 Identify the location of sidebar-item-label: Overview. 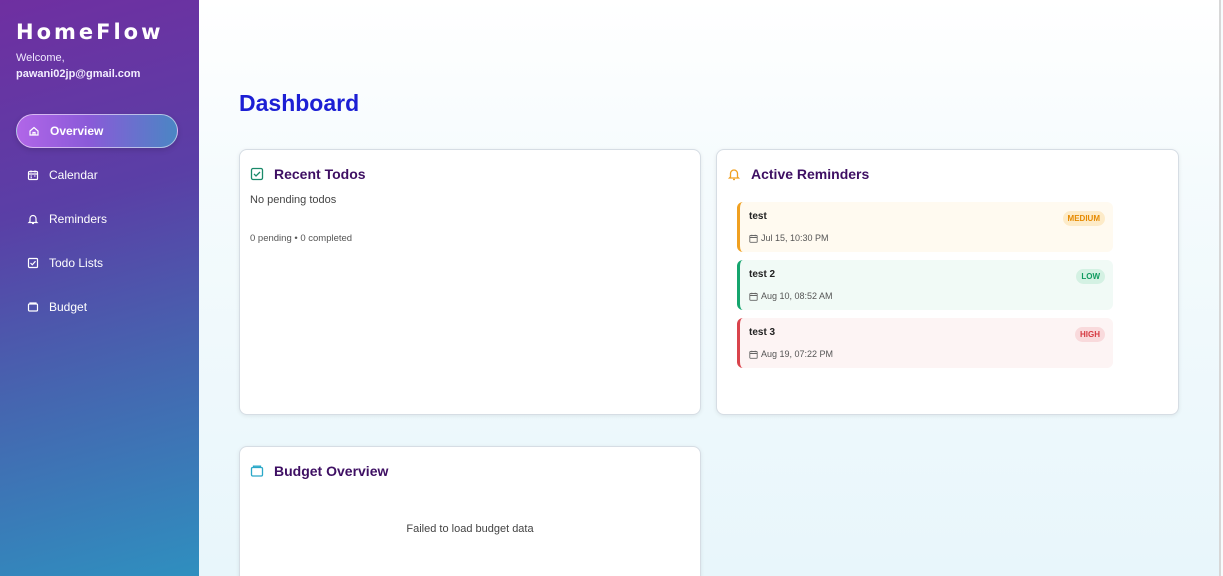
(77, 131).